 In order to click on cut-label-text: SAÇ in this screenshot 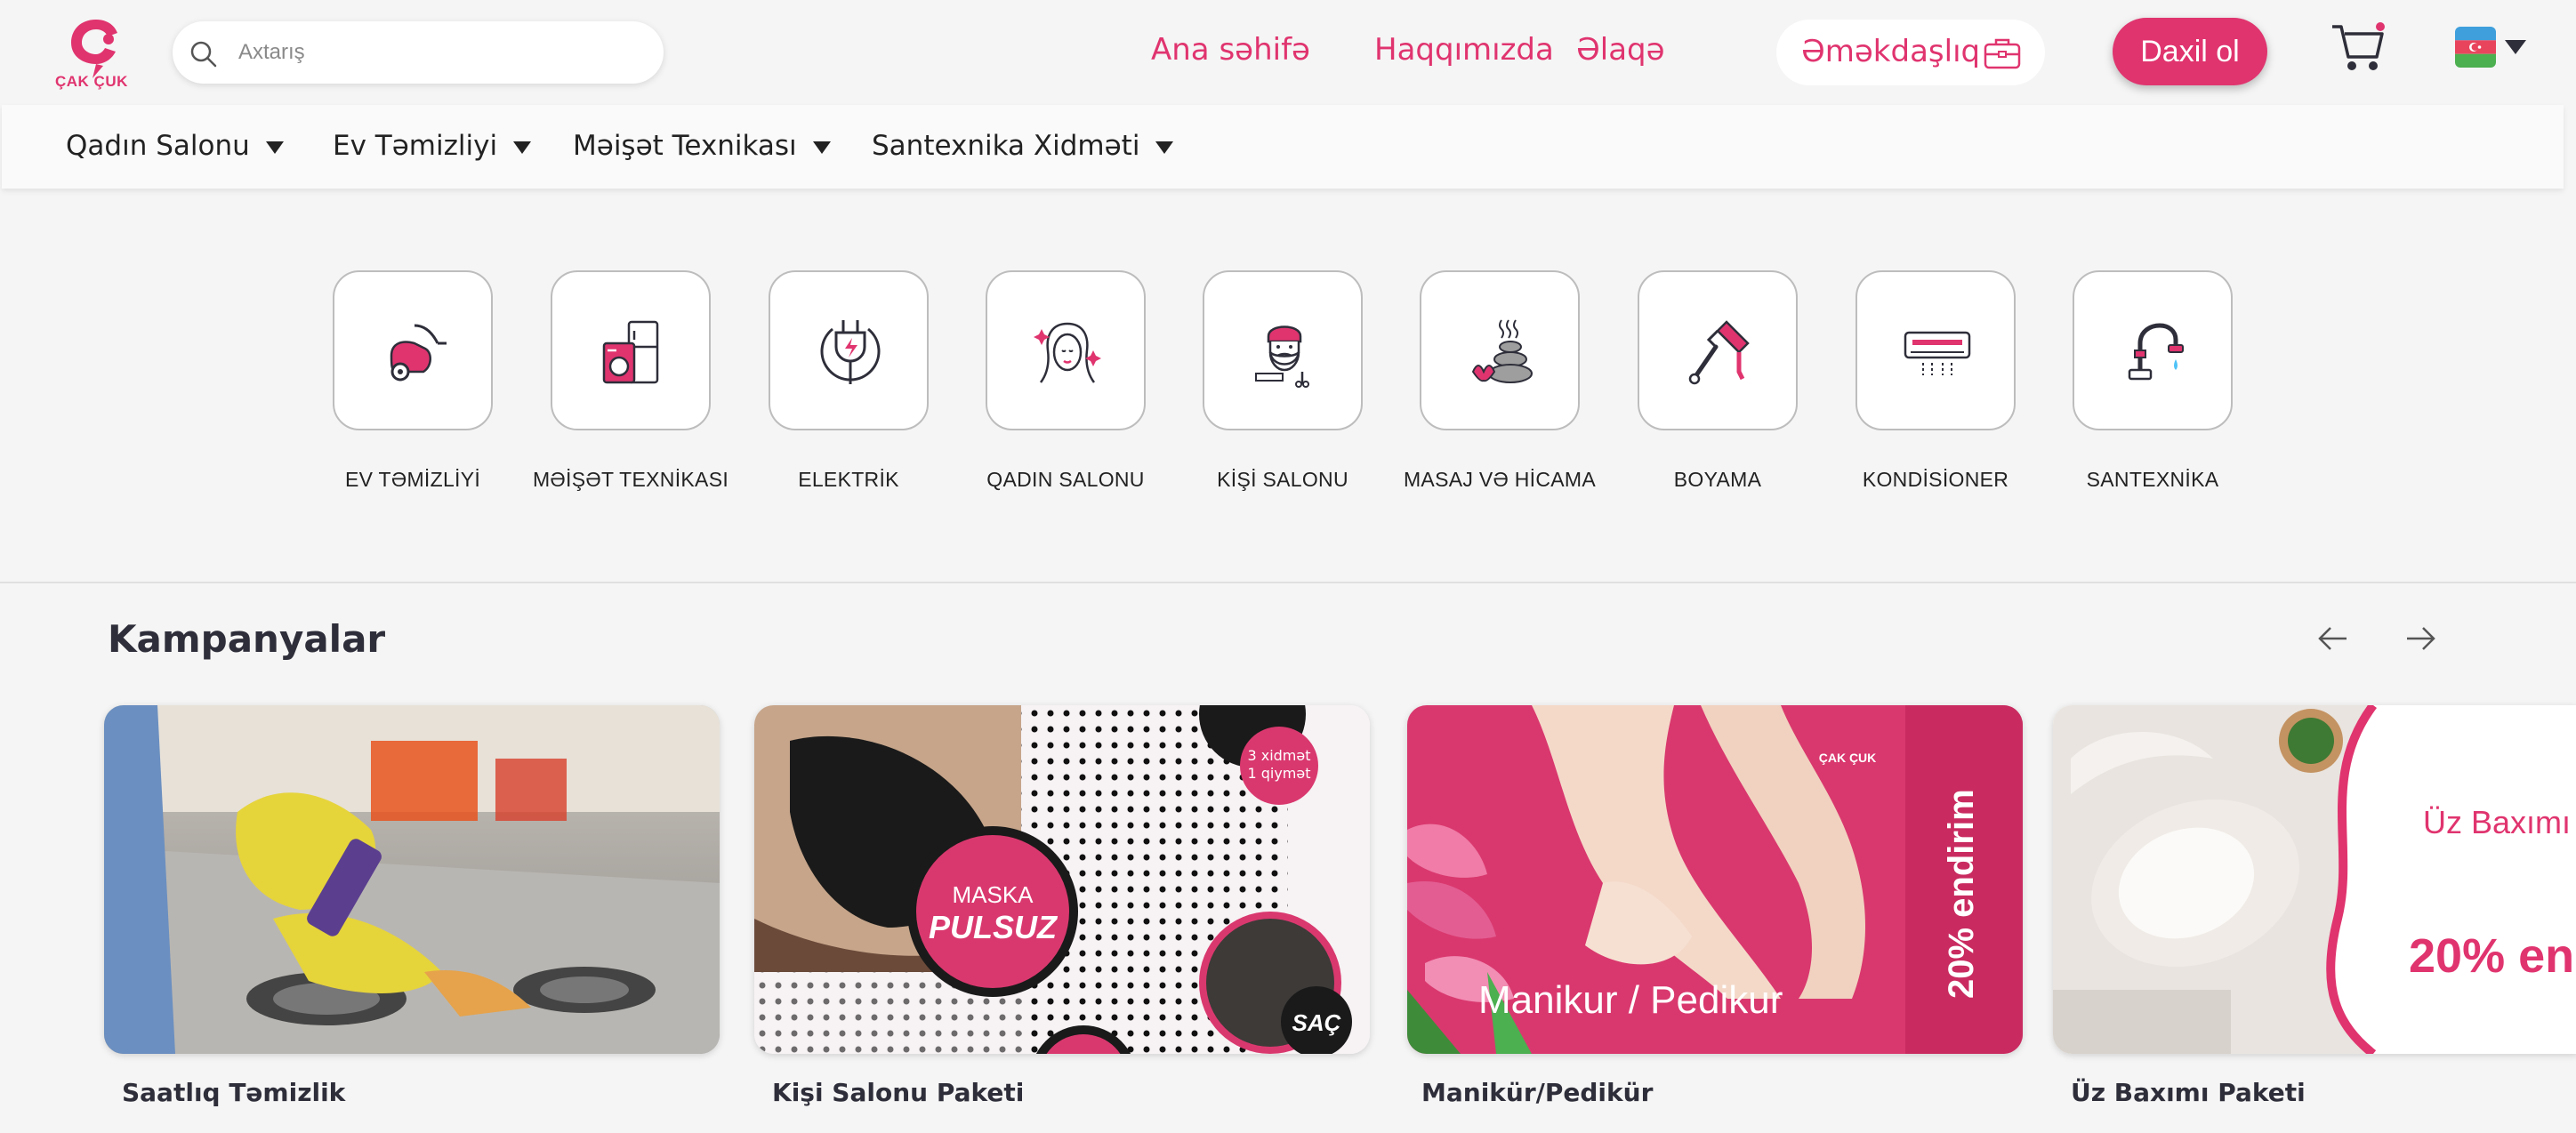, I will do `click(1316, 1022)`.